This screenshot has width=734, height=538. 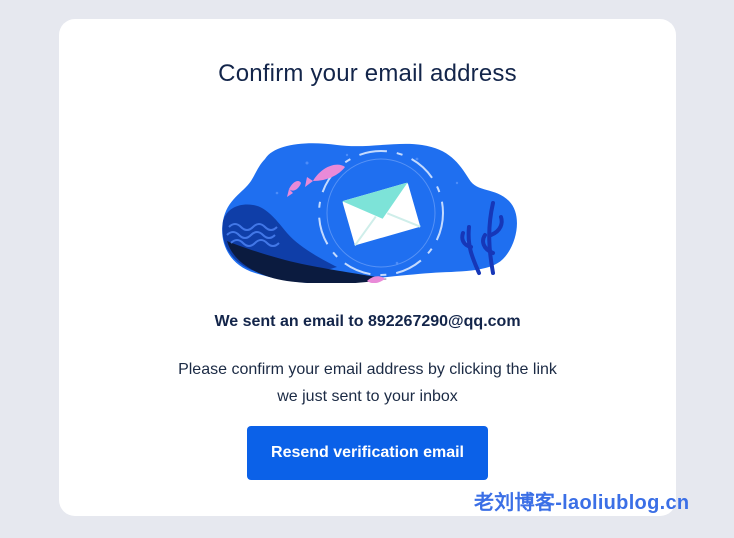 What do you see at coordinates (367, 321) in the screenshot?
I see `sent-email-message: We sent an email to 892267290@qq.com` at bounding box center [367, 321].